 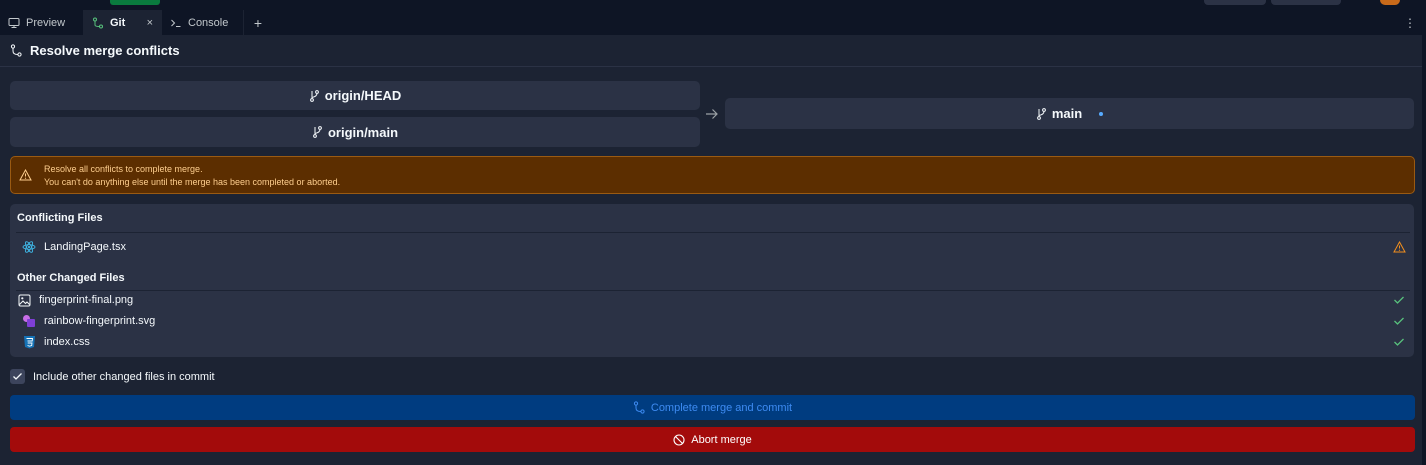 I want to click on complete-merge-button: Complete merge and commit, so click(x=712, y=407).